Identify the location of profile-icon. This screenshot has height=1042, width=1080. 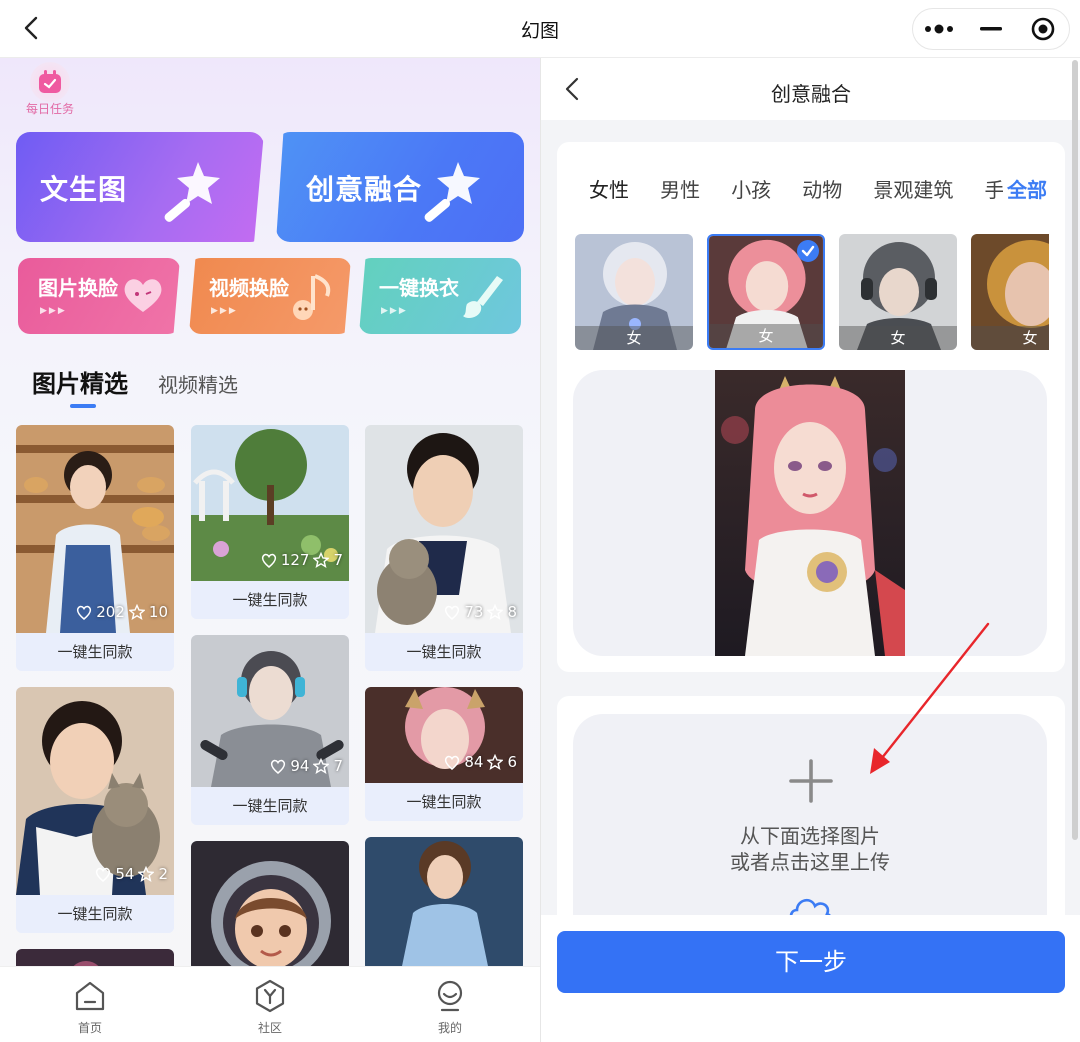
(450, 996).